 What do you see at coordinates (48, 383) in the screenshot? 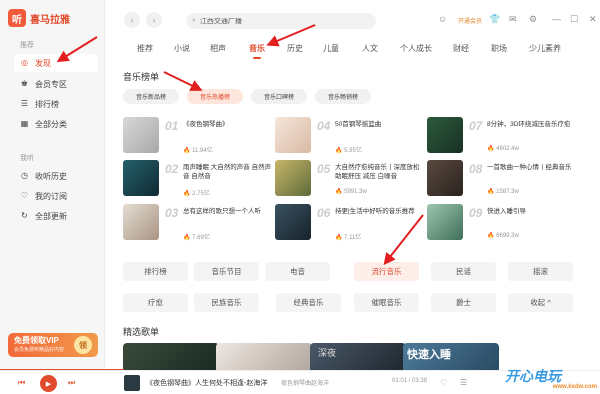
I see `play-button: ▶` at bounding box center [48, 383].